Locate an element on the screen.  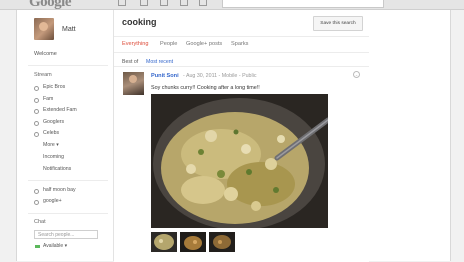
sort-best-of: Best of is located at coordinates (130, 62).